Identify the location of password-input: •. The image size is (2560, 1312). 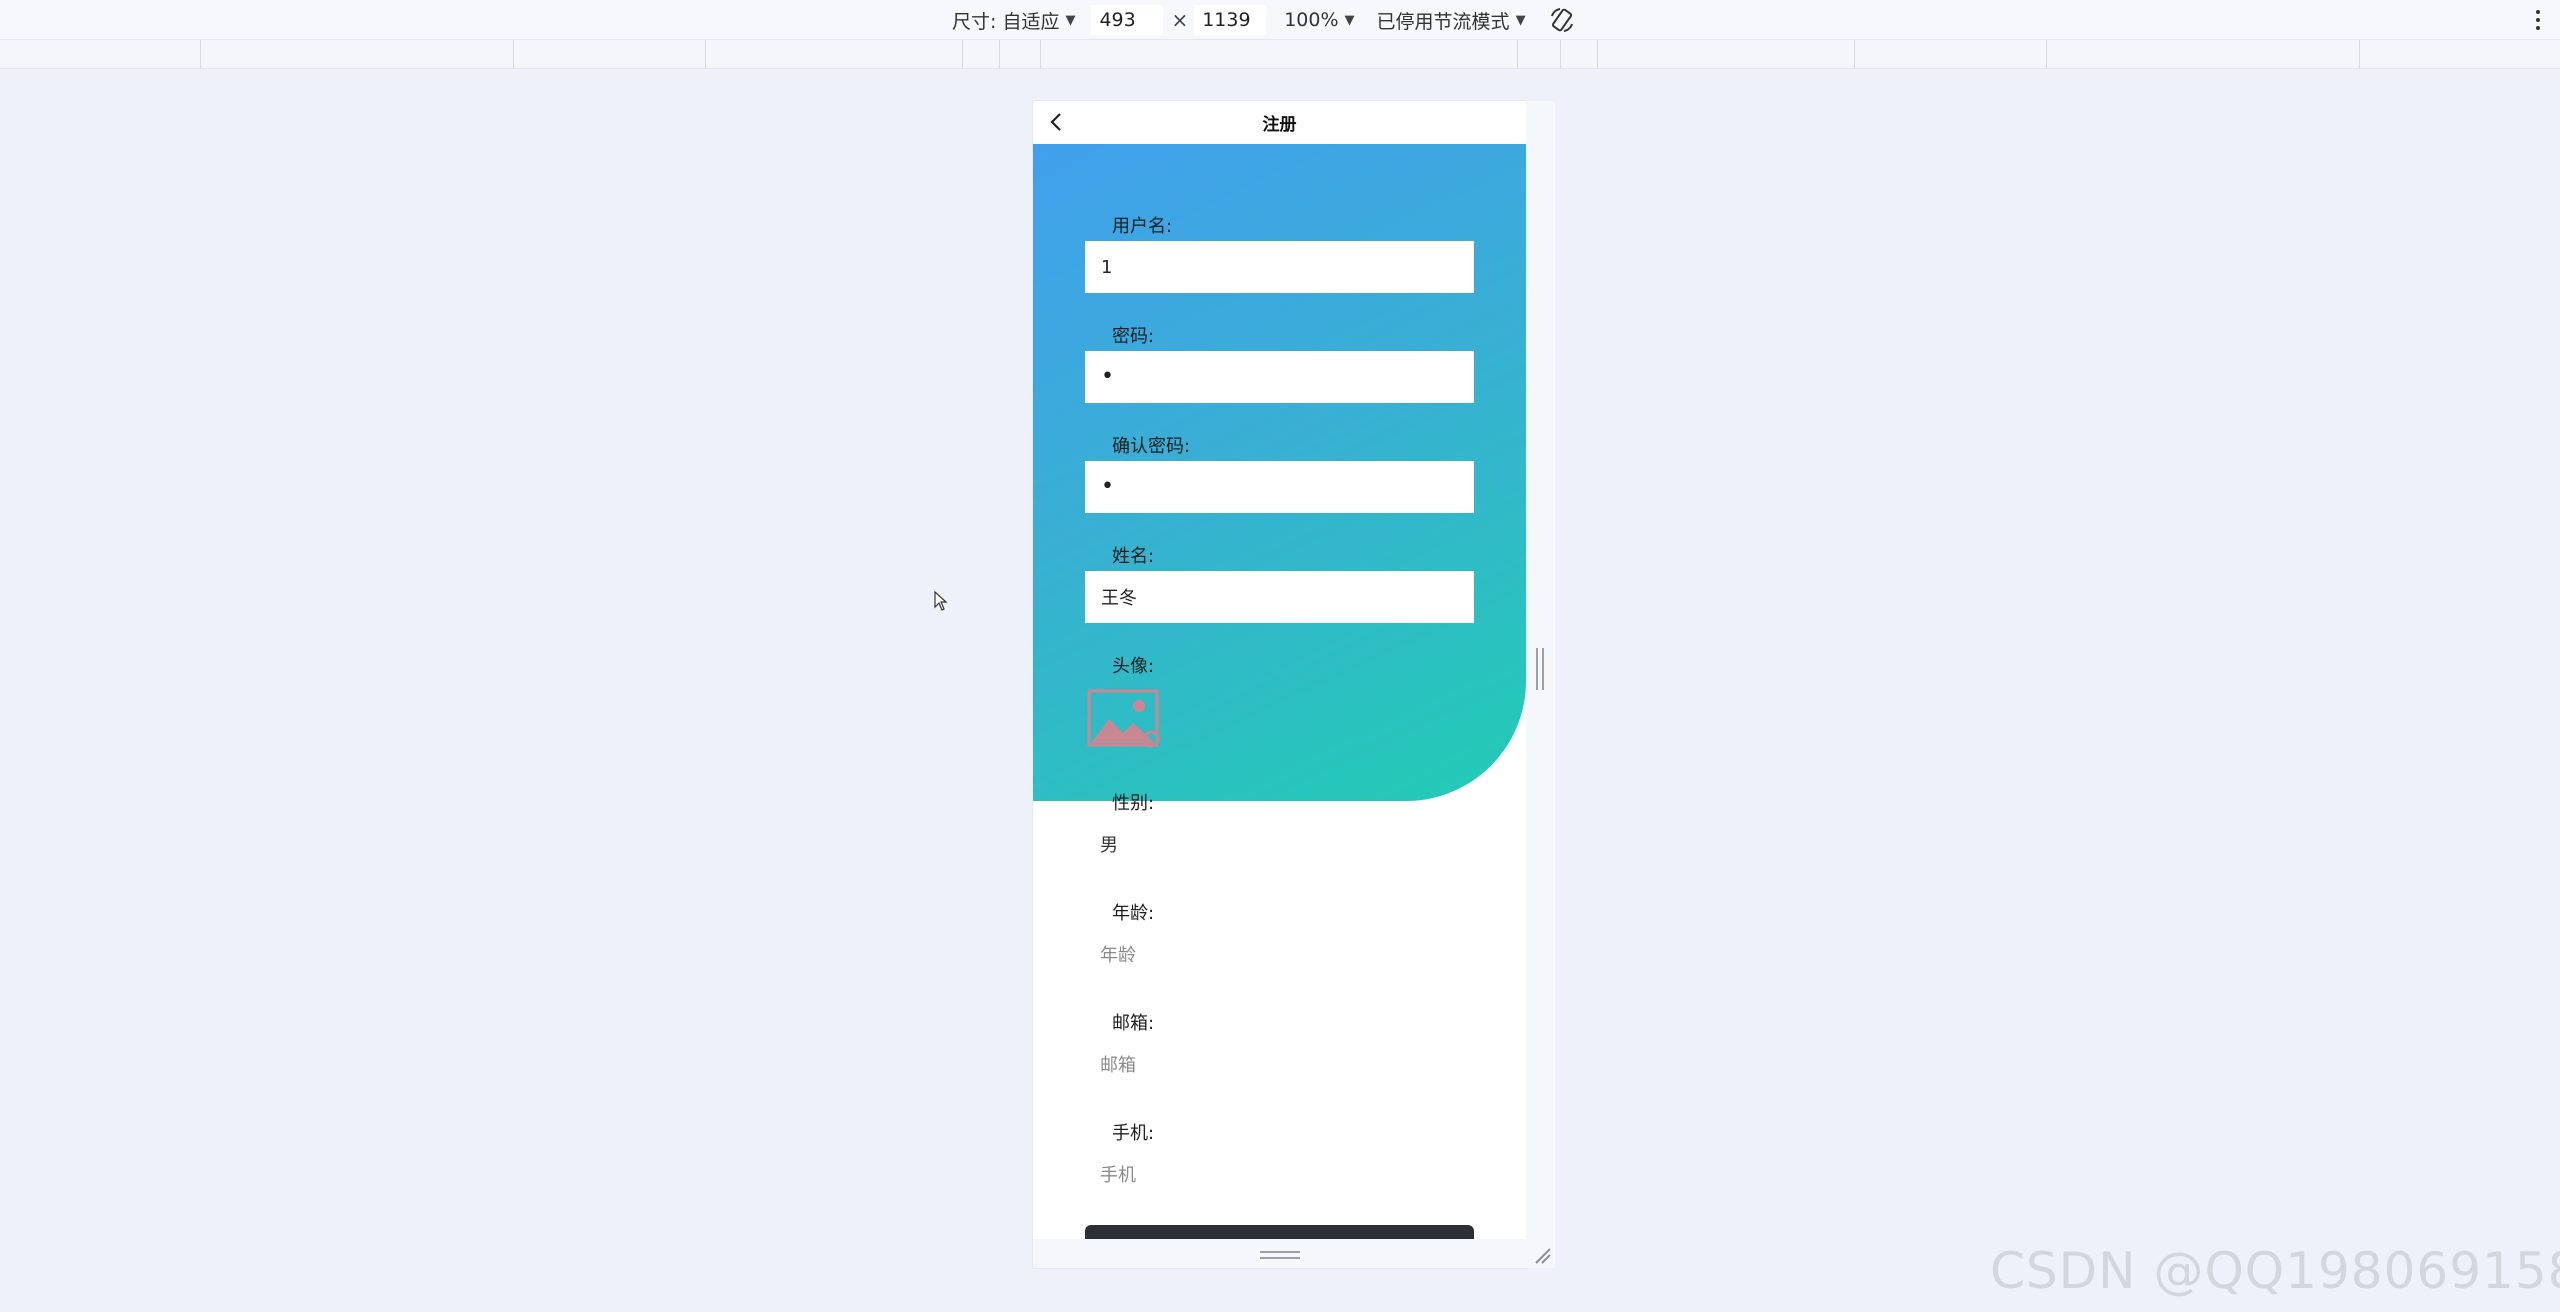
(1279, 377).